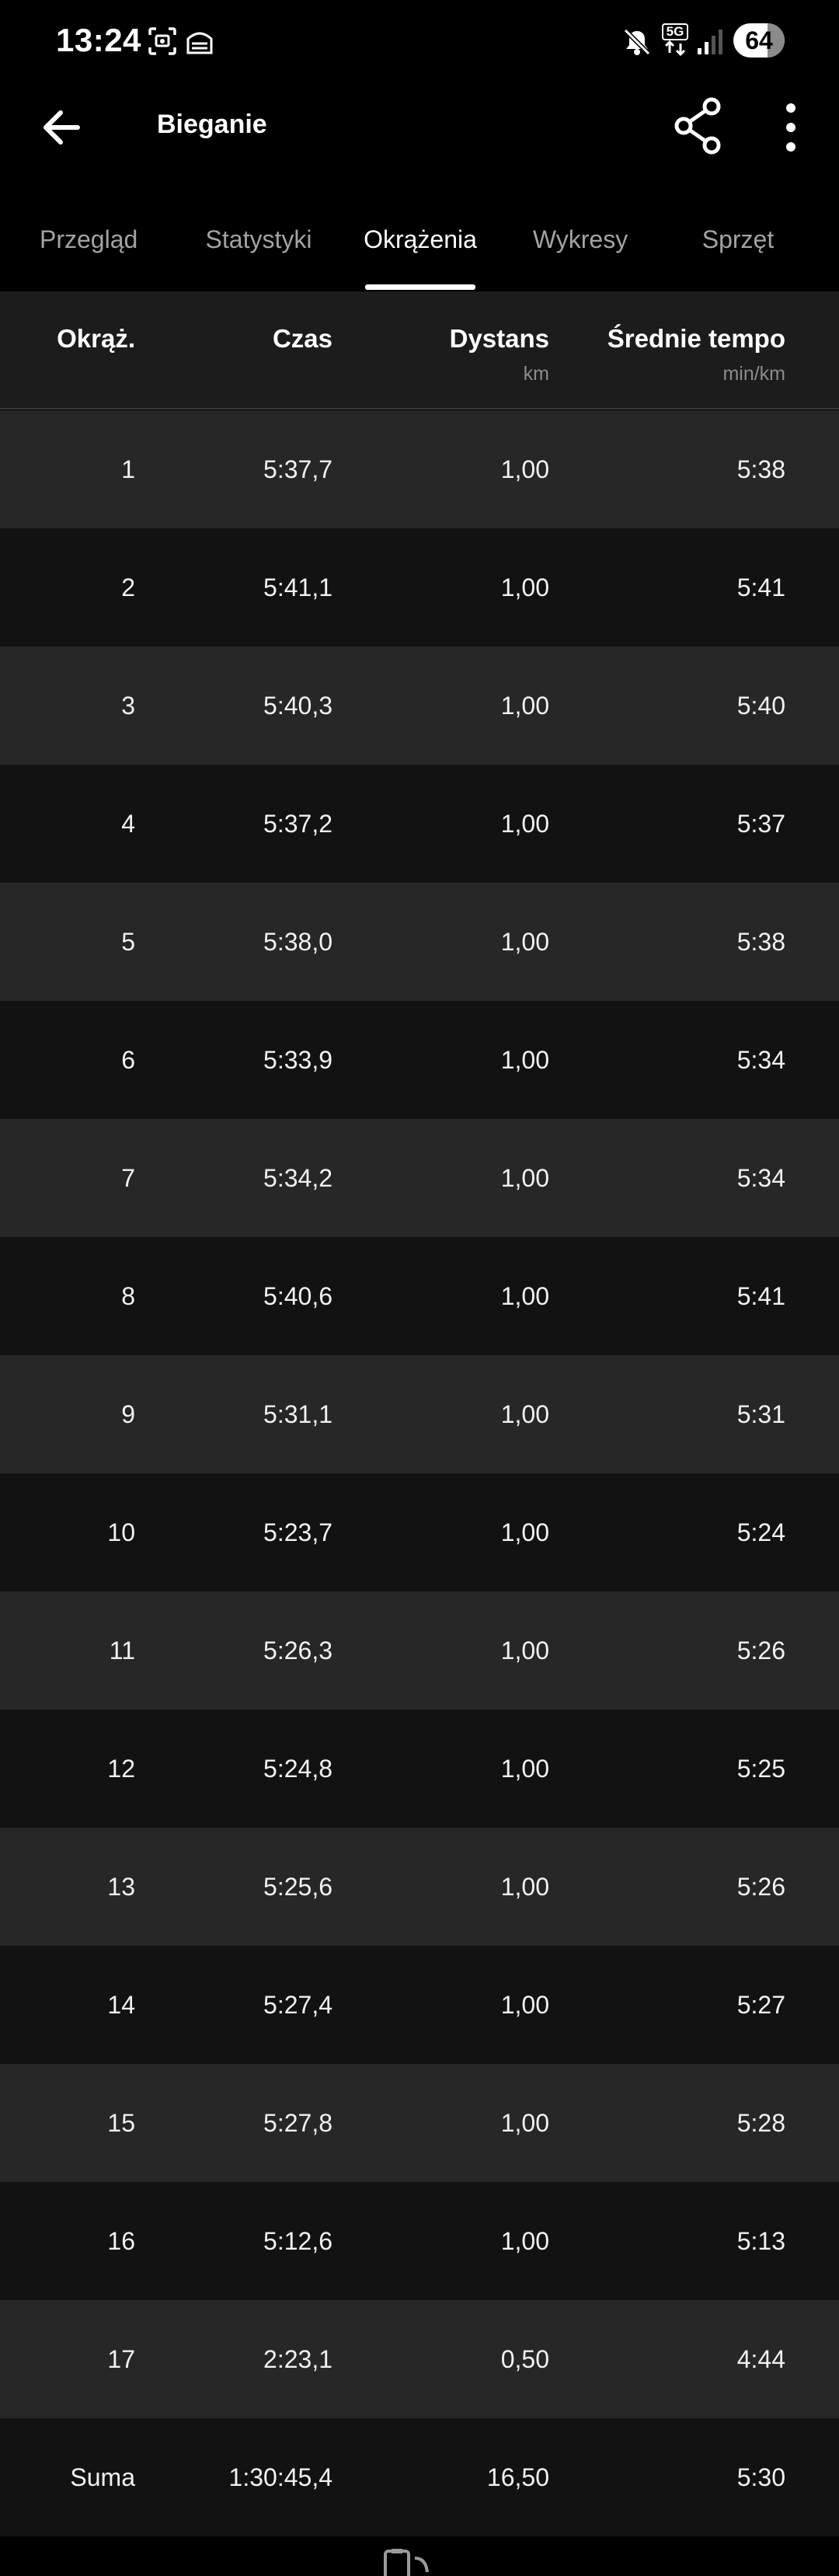 Image resolution: width=839 pixels, height=2576 pixels. I want to click on lap-time: 5:27,4, so click(298, 2005).